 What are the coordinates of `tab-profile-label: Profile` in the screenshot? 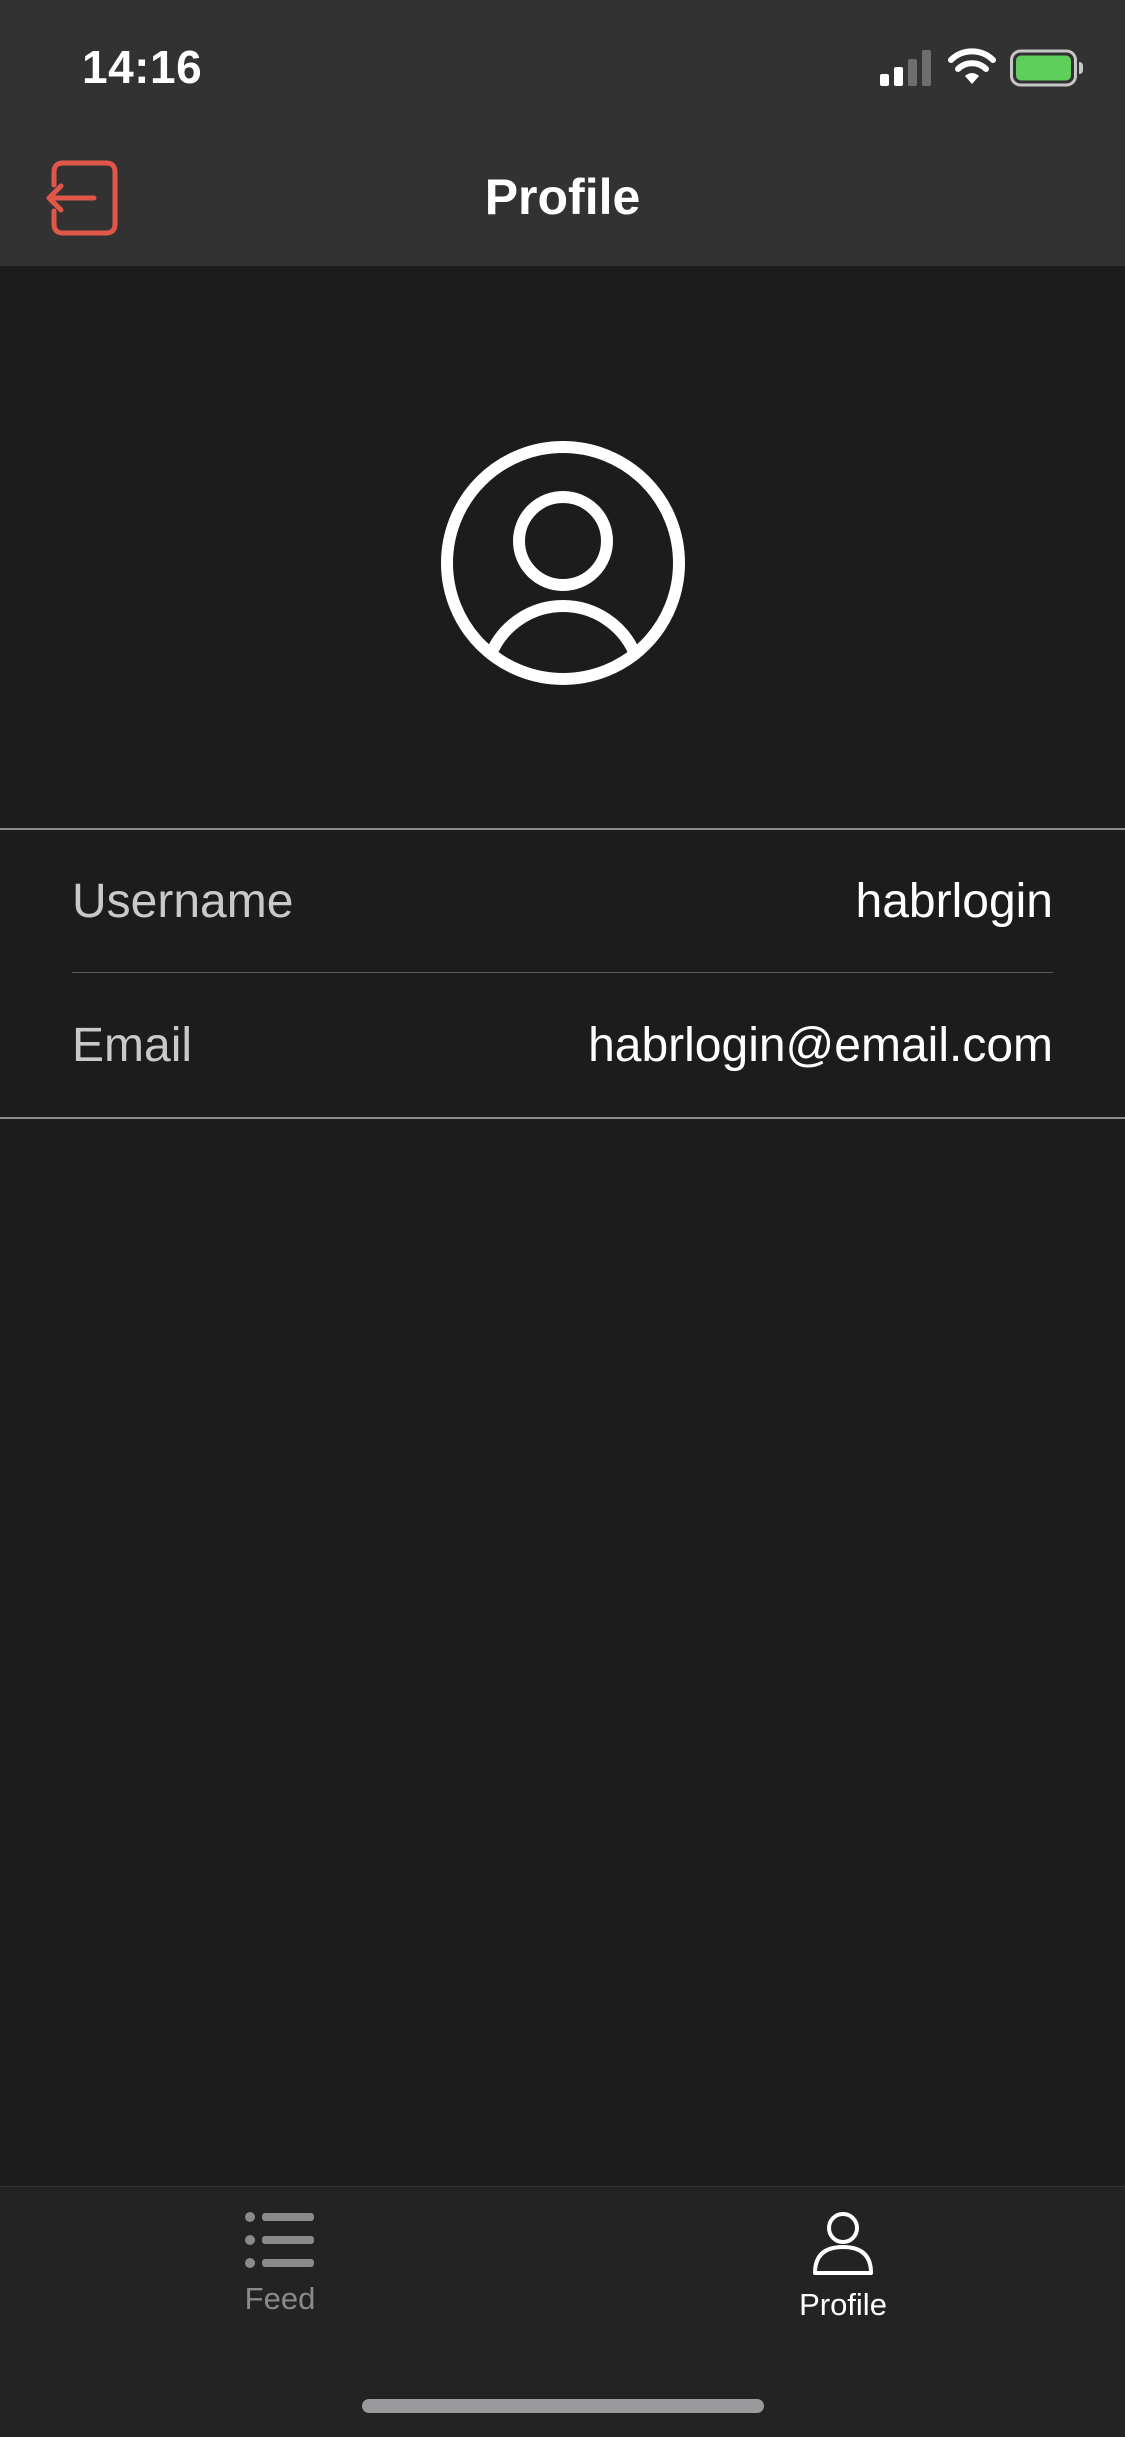 It's located at (843, 2304).